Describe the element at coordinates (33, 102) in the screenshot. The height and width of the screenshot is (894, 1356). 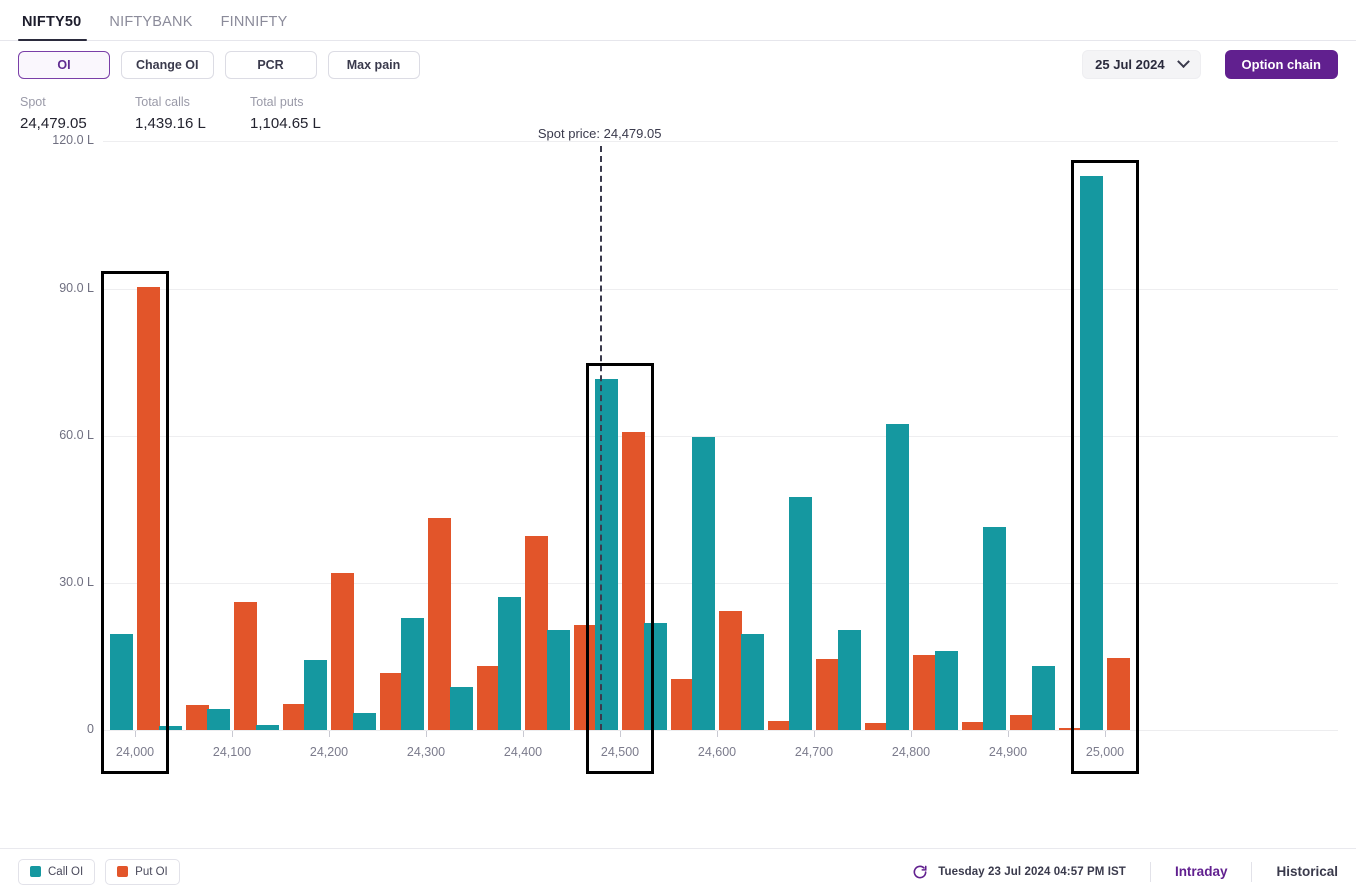
I see `stat-label: Spot` at that location.